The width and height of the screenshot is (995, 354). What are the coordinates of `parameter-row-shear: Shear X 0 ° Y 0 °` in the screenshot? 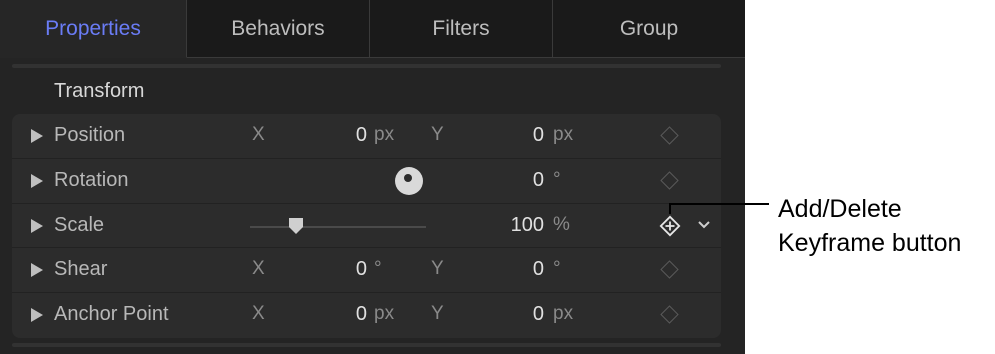 It's located at (366, 271).